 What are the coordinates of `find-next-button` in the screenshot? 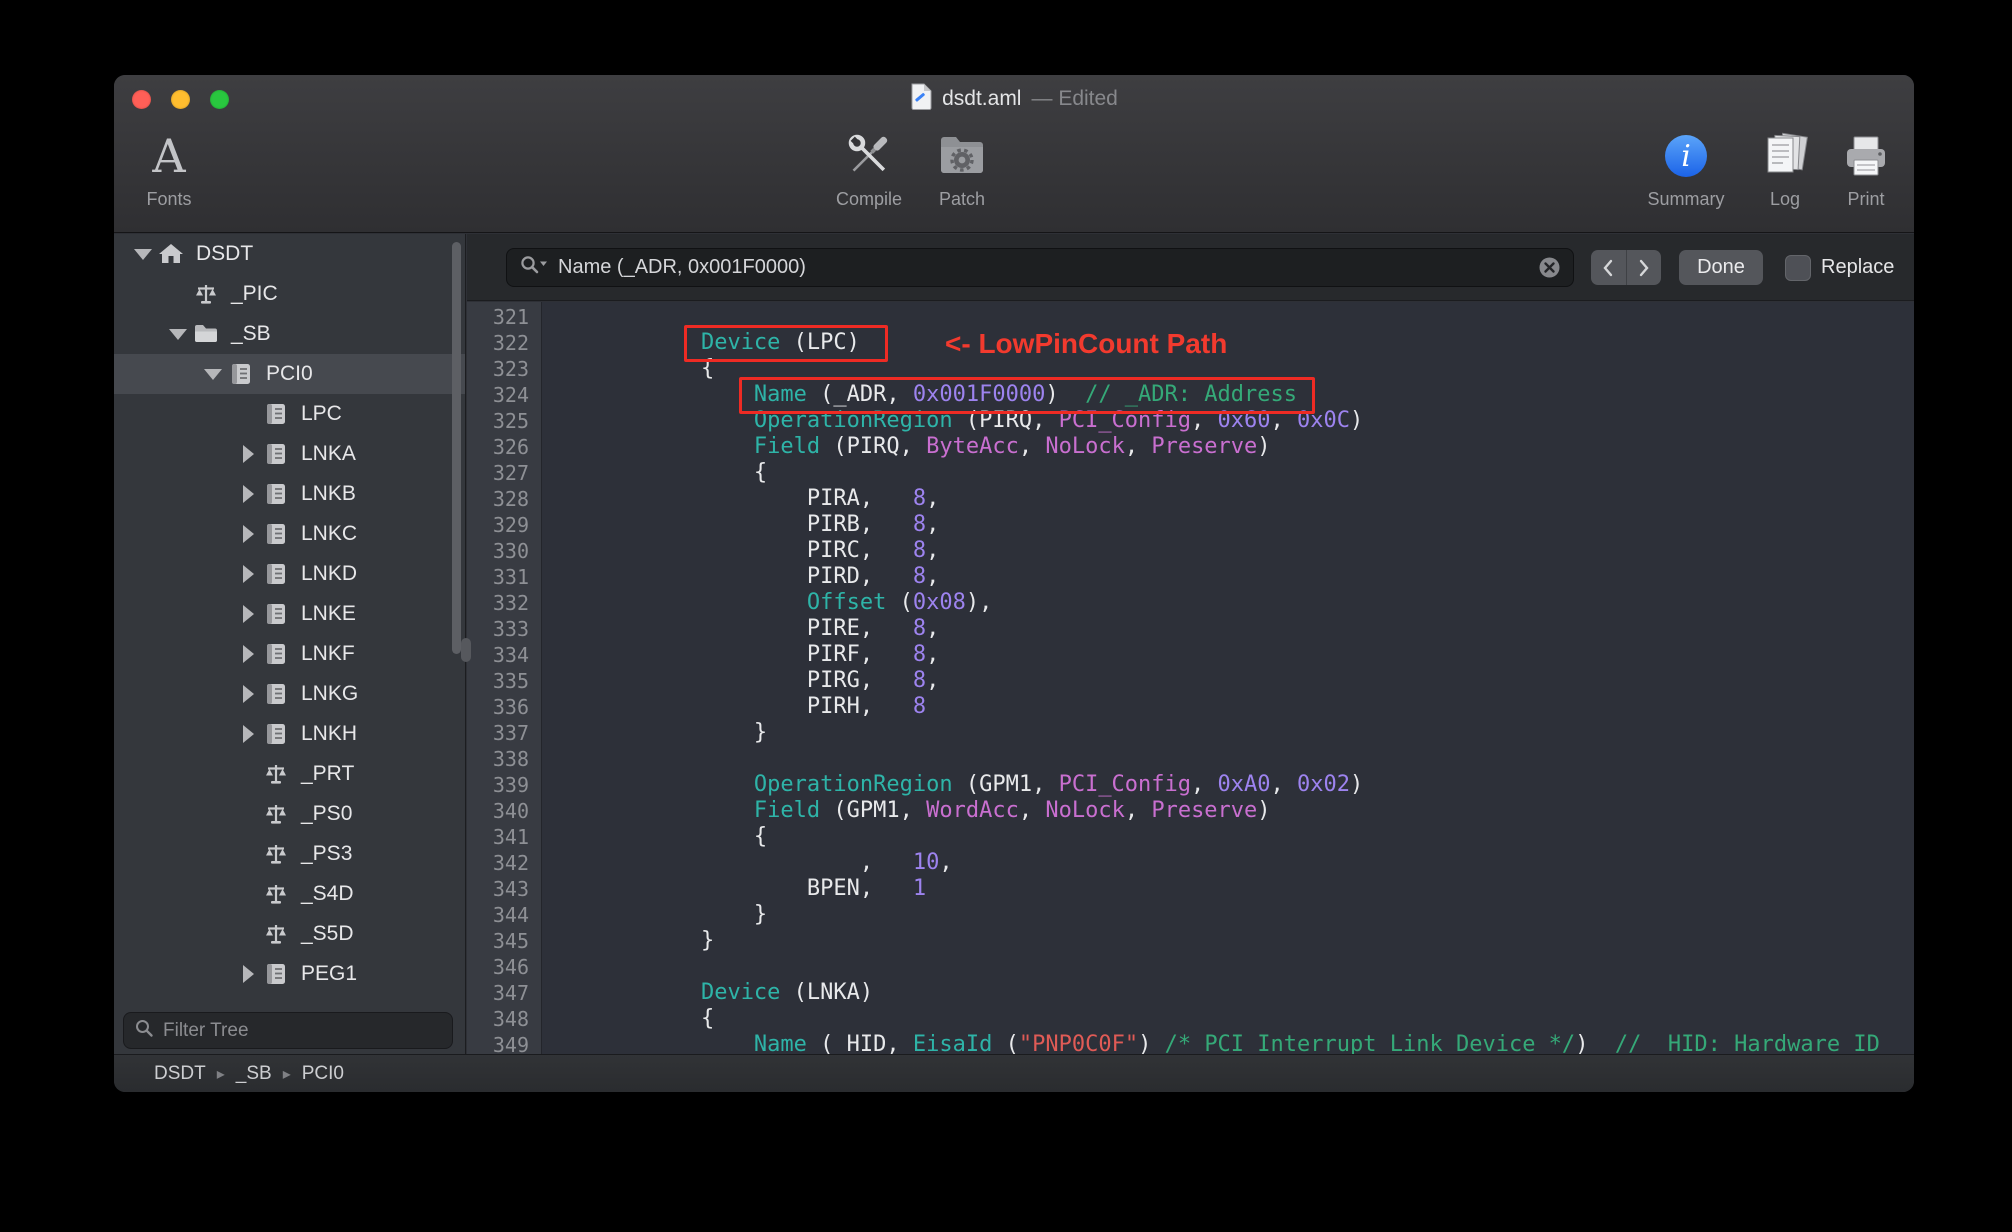 It's located at (1643, 267).